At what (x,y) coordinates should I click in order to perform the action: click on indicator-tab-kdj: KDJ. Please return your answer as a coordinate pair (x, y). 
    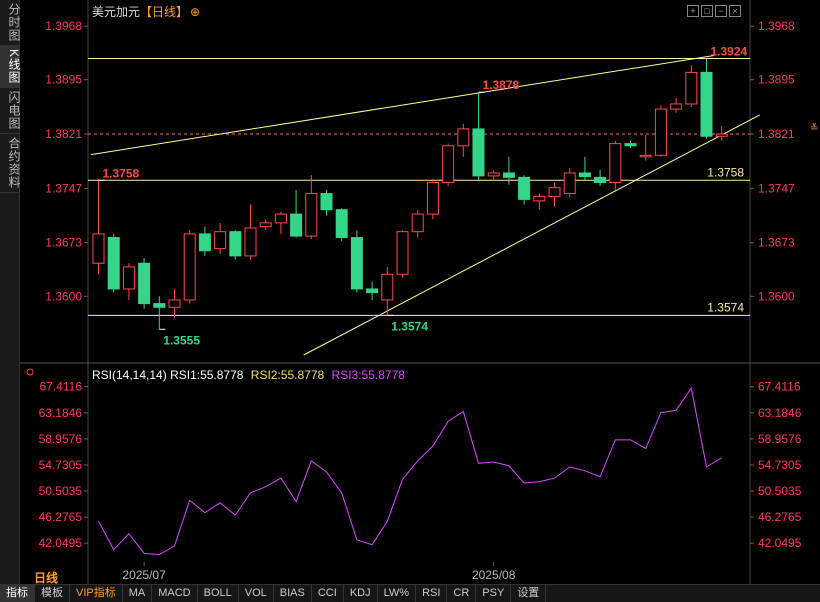
    Looking at the image, I should click on (361, 593).